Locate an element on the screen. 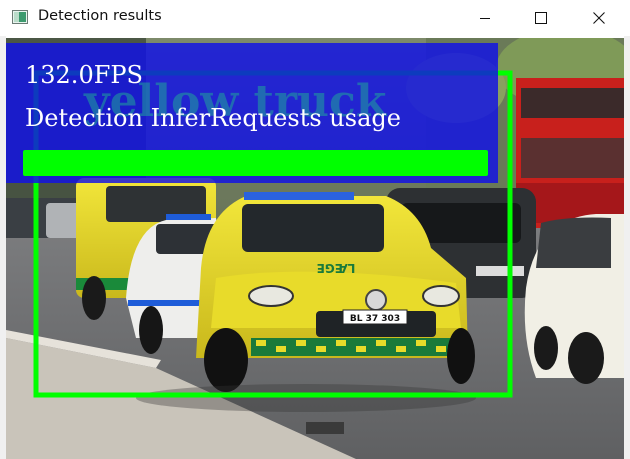 The height and width of the screenshot is (459, 630). app-window-icon is located at coordinates (20, 17).